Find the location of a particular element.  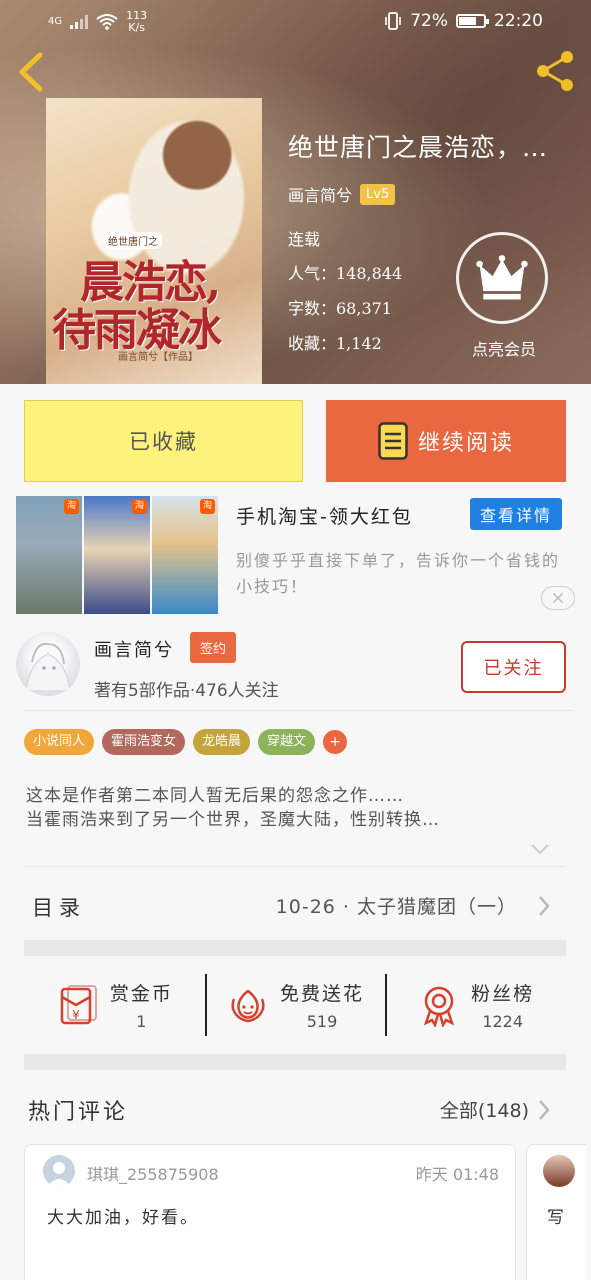

red-envelope-icon: ¥ is located at coordinates (78, 1005).